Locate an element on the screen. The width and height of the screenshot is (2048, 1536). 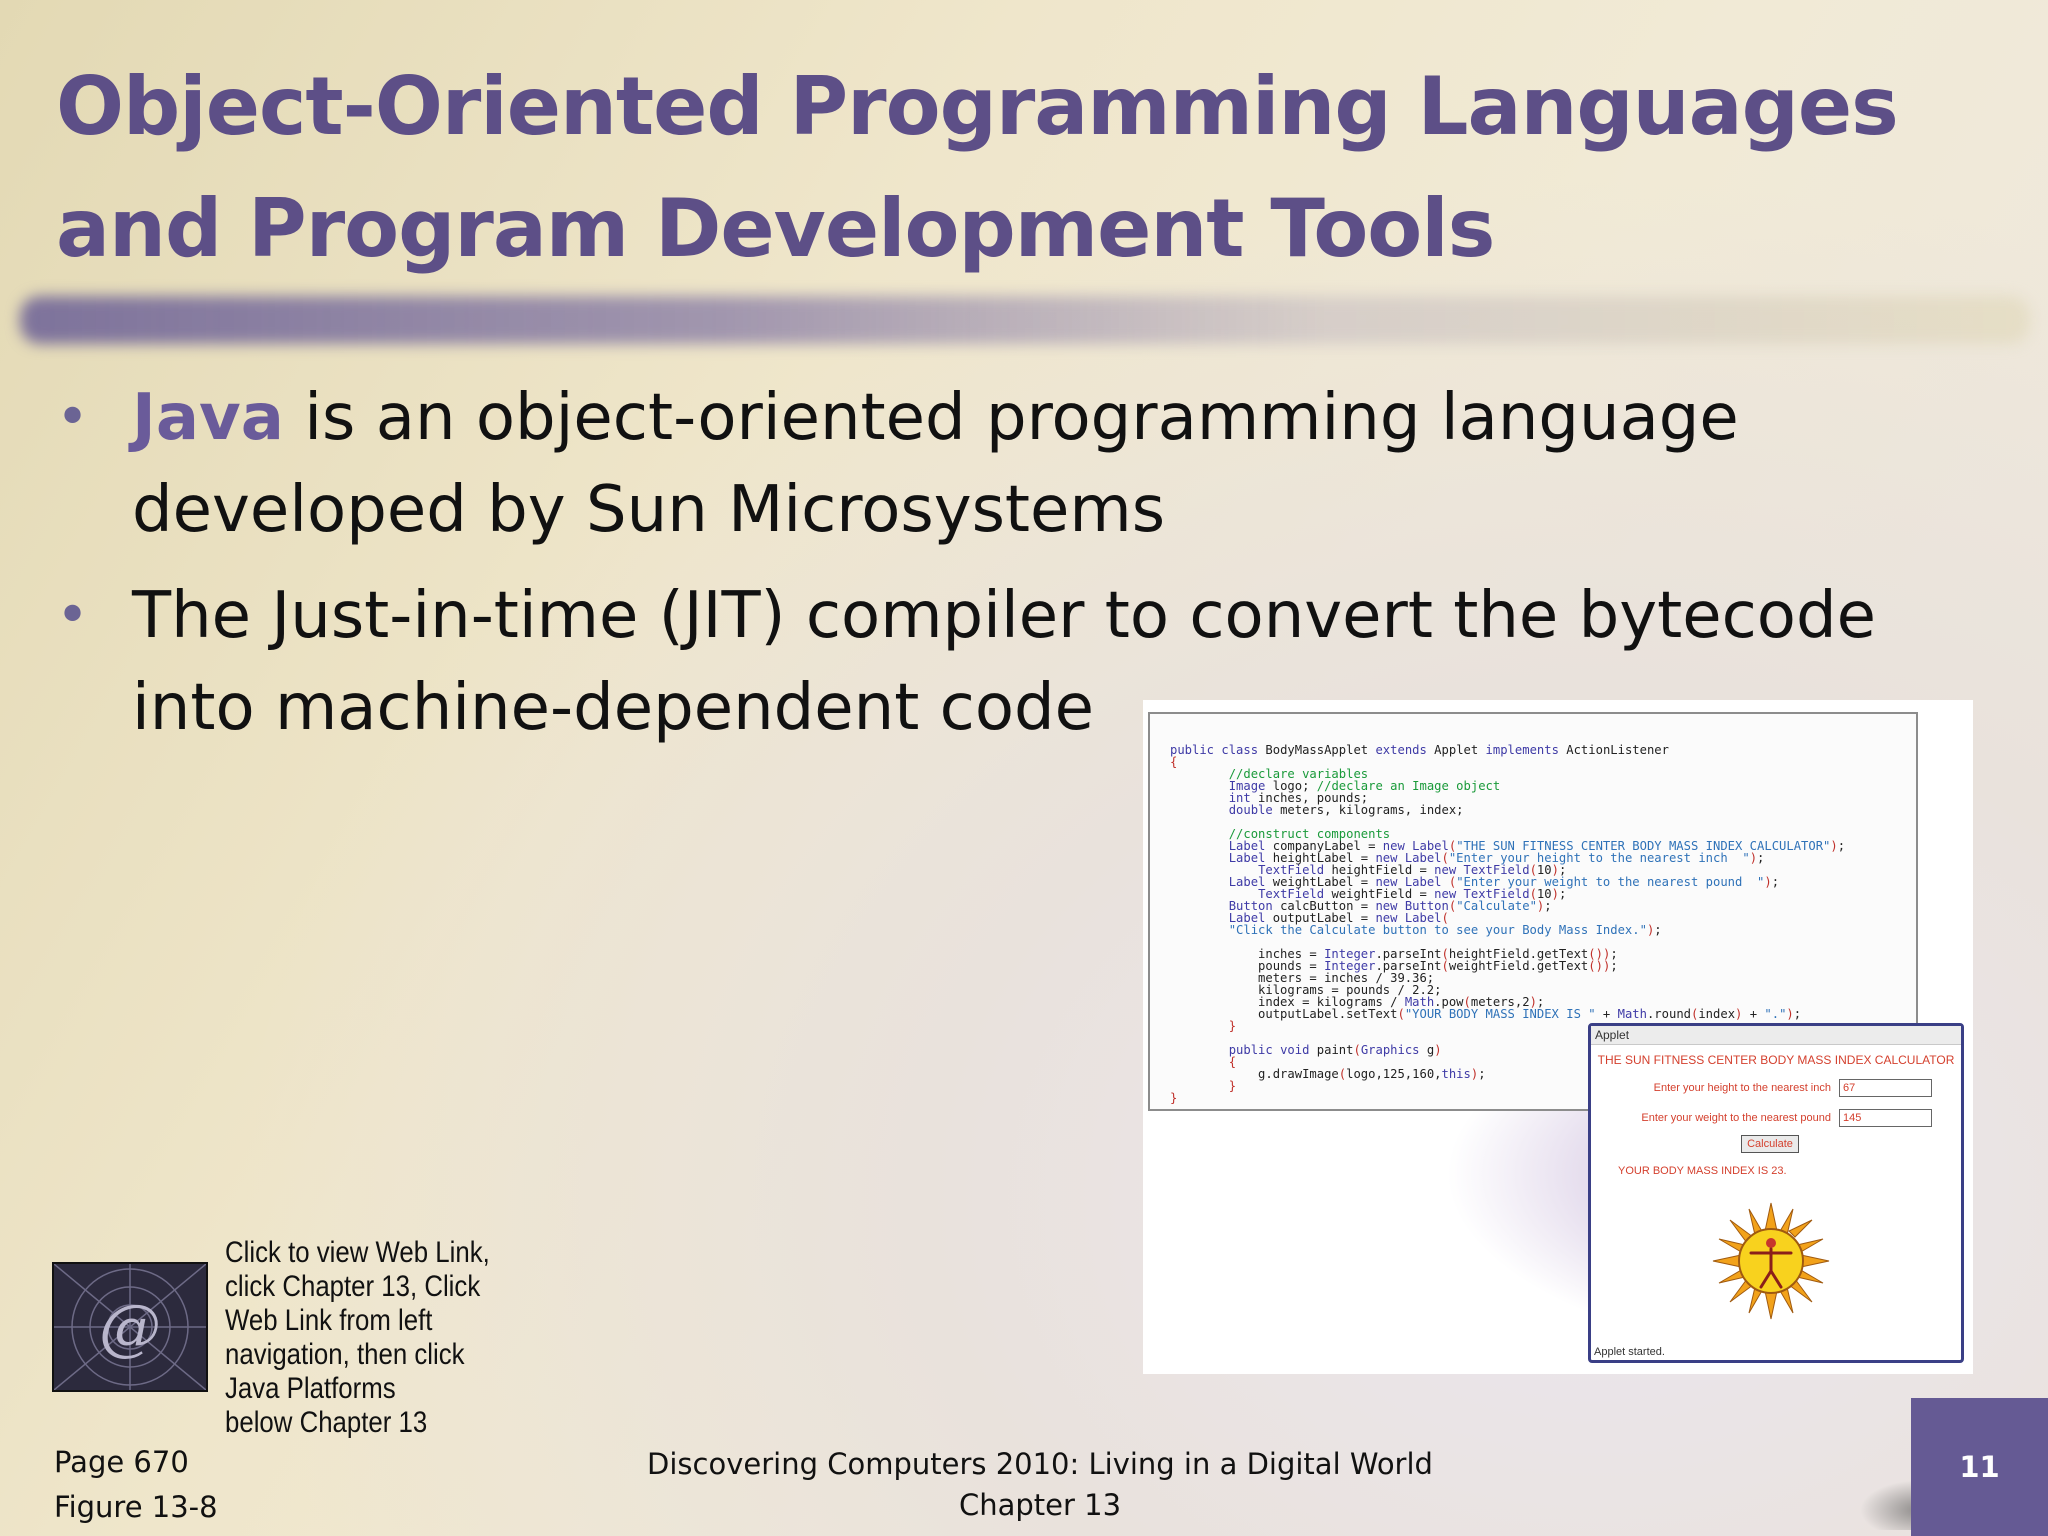
page-number-text: Page 670 is located at coordinates (121, 1462).